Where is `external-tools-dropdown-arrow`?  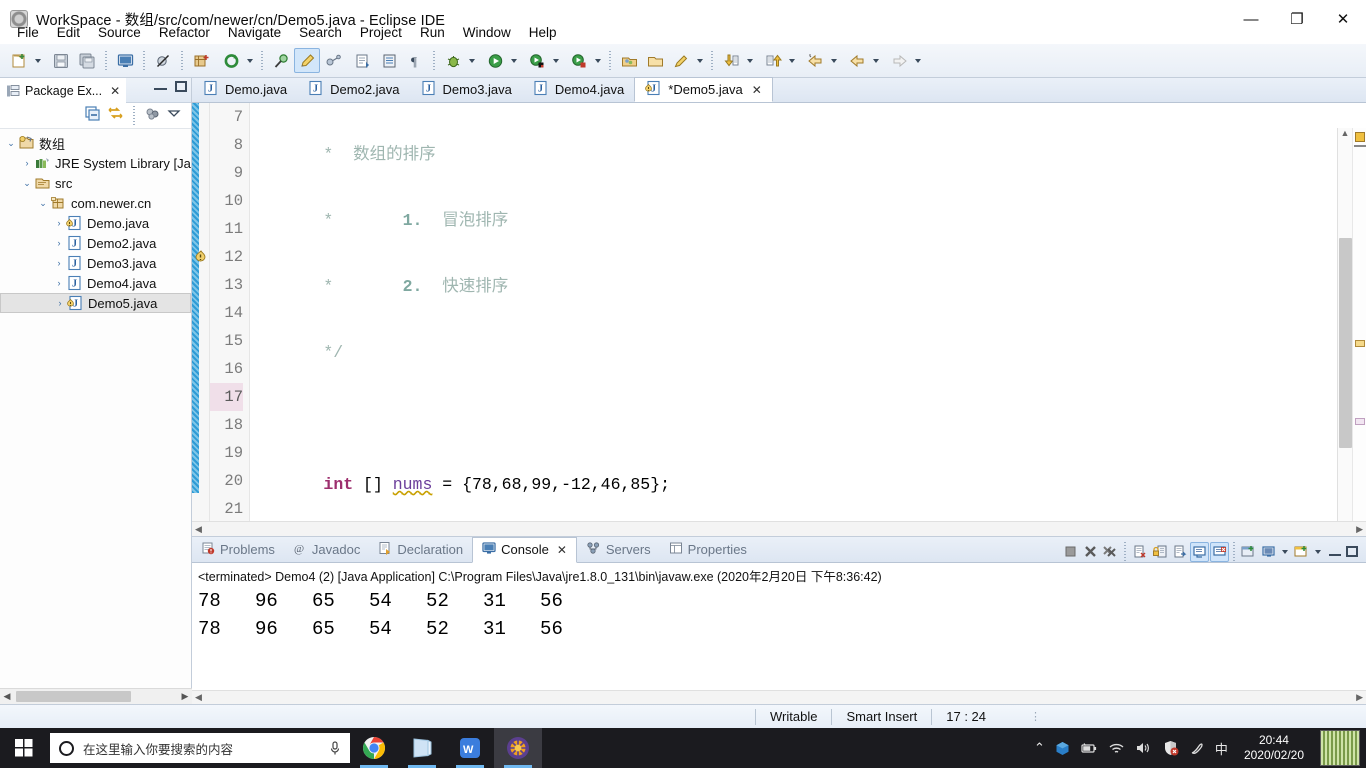
external-tools-dropdown-arrow is located at coordinates (556, 60).